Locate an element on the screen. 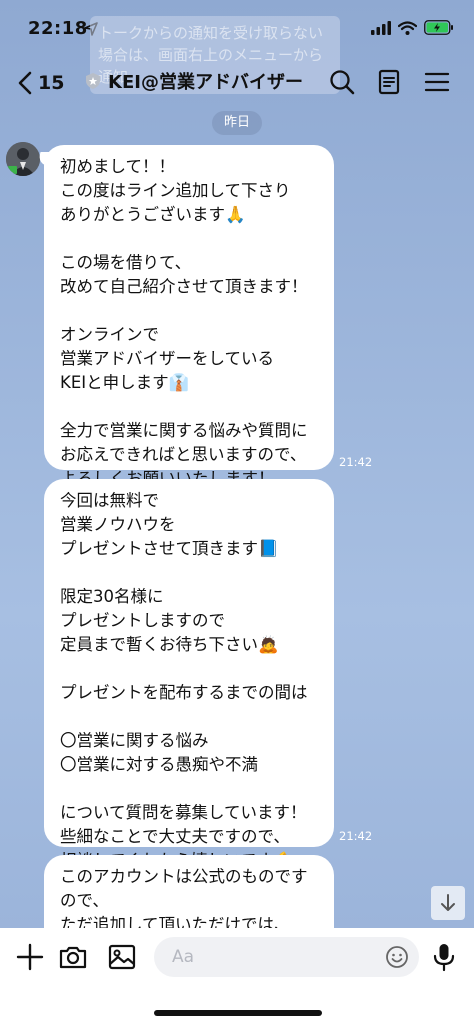  status-icons is located at coordinates (412, 27).